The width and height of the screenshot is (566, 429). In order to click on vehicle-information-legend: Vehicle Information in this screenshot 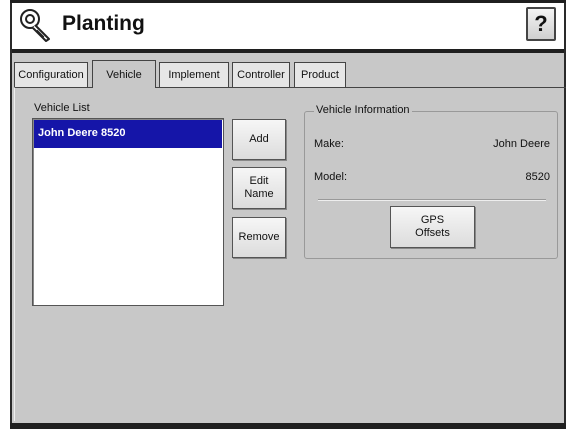, I will do `click(363, 110)`.